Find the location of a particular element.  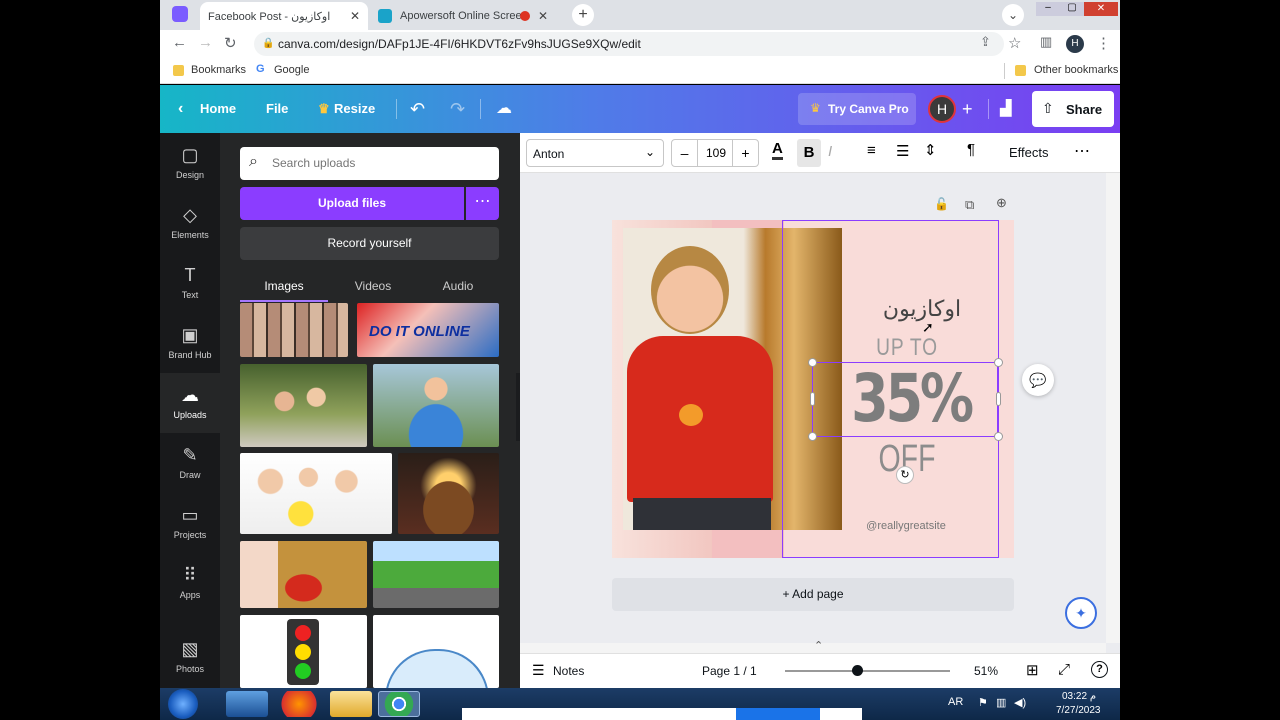

expand-chevron-up-icon: ⌃ is located at coordinates (818, 645).